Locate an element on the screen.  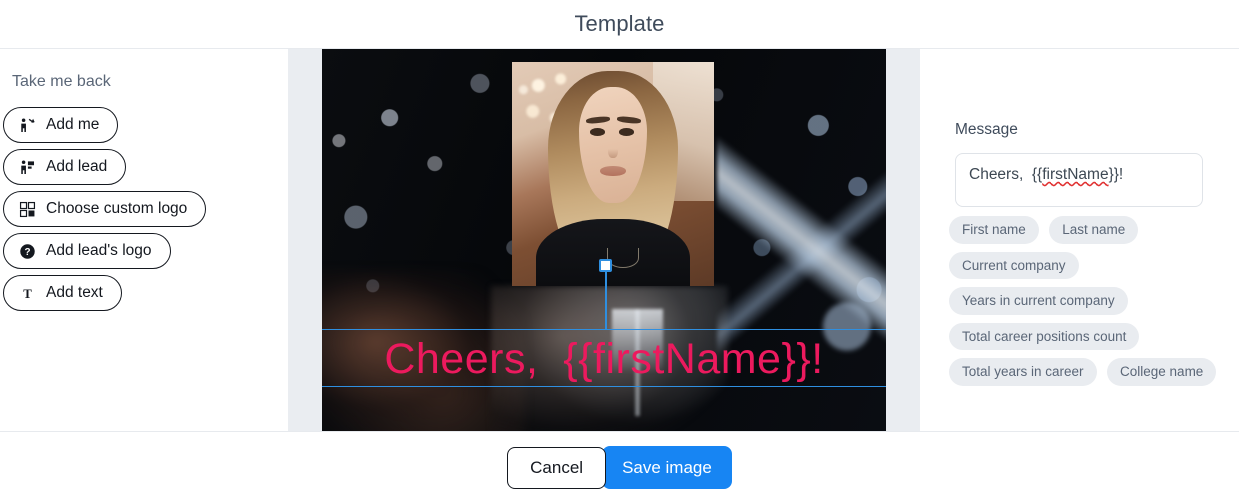
page-header: Template is located at coordinates (619, 24).